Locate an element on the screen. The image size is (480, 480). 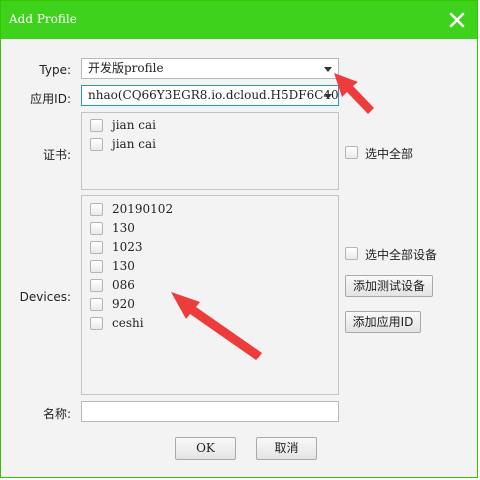
select-all-devices-label: 选中全部设备 is located at coordinates (401, 255).